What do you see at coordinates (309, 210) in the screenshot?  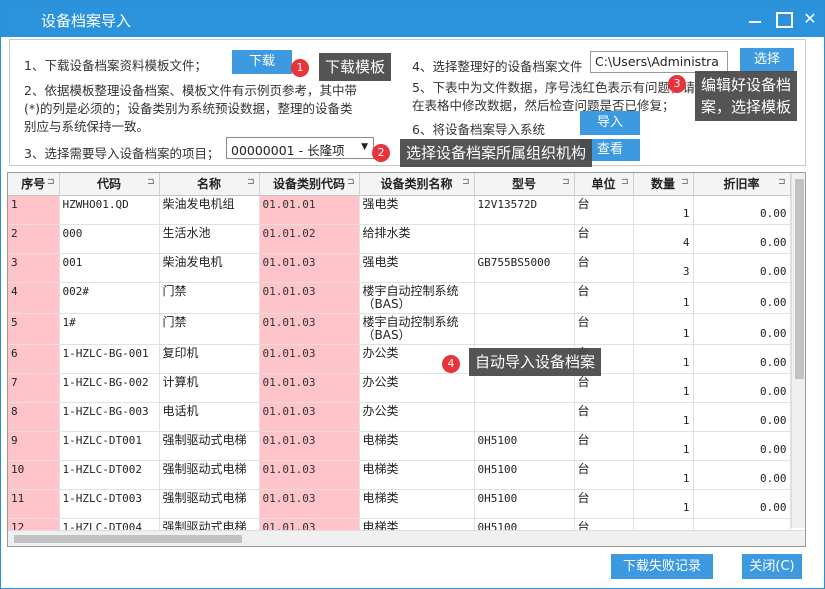 I see `cell-category-code: 01.01.01` at bounding box center [309, 210].